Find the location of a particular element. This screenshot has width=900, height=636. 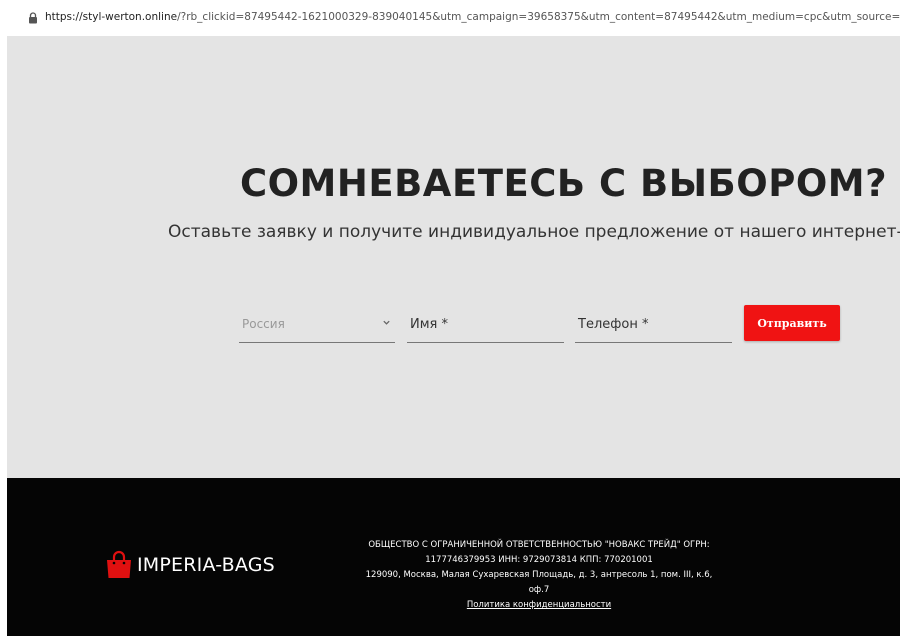

country-select: Россия is located at coordinates (317, 325).